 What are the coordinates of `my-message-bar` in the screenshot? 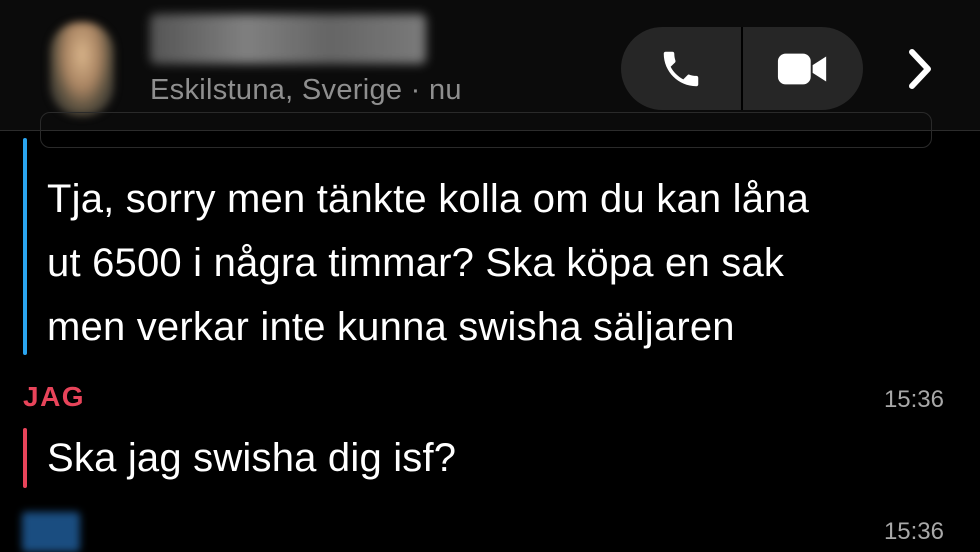 It's located at (25, 458).